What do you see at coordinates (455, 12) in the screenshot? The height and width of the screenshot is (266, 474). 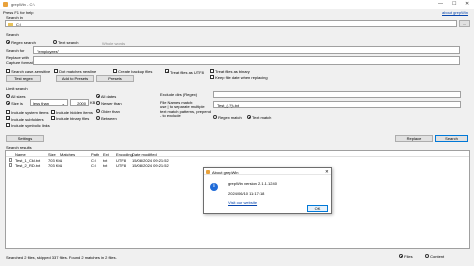 I see `about-link: about grepWin` at bounding box center [455, 12].